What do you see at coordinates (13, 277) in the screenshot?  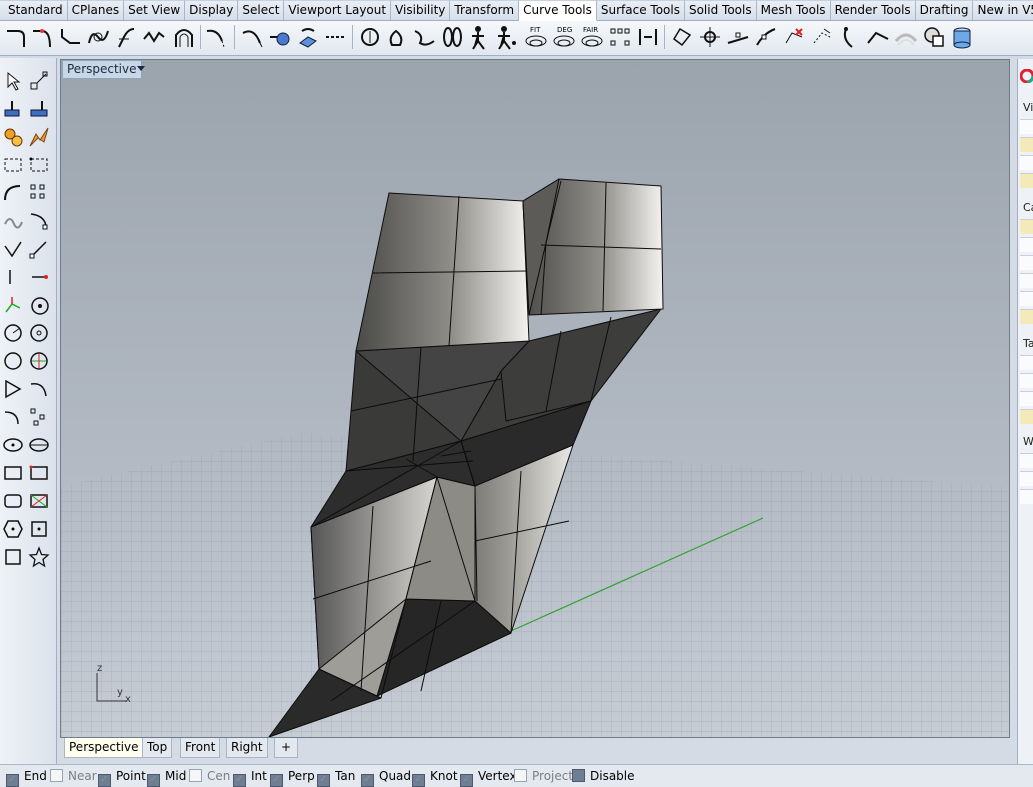 I see `point-line-icon` at bounding box center [13, 277].